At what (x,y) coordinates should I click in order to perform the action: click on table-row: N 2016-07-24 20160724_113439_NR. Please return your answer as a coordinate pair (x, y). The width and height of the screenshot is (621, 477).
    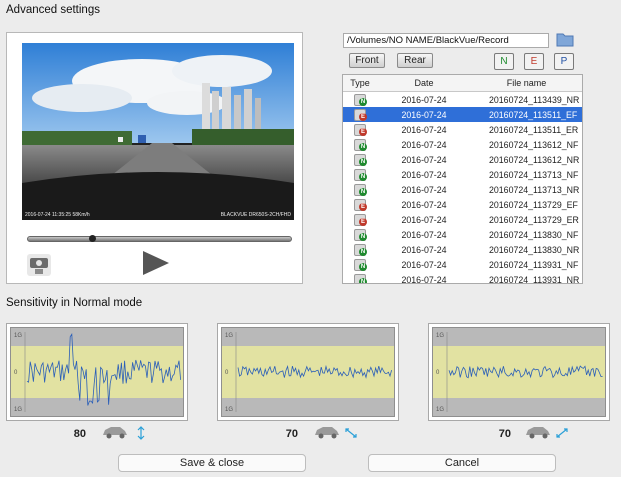
    Looking at the image, I should click on (462, 99).